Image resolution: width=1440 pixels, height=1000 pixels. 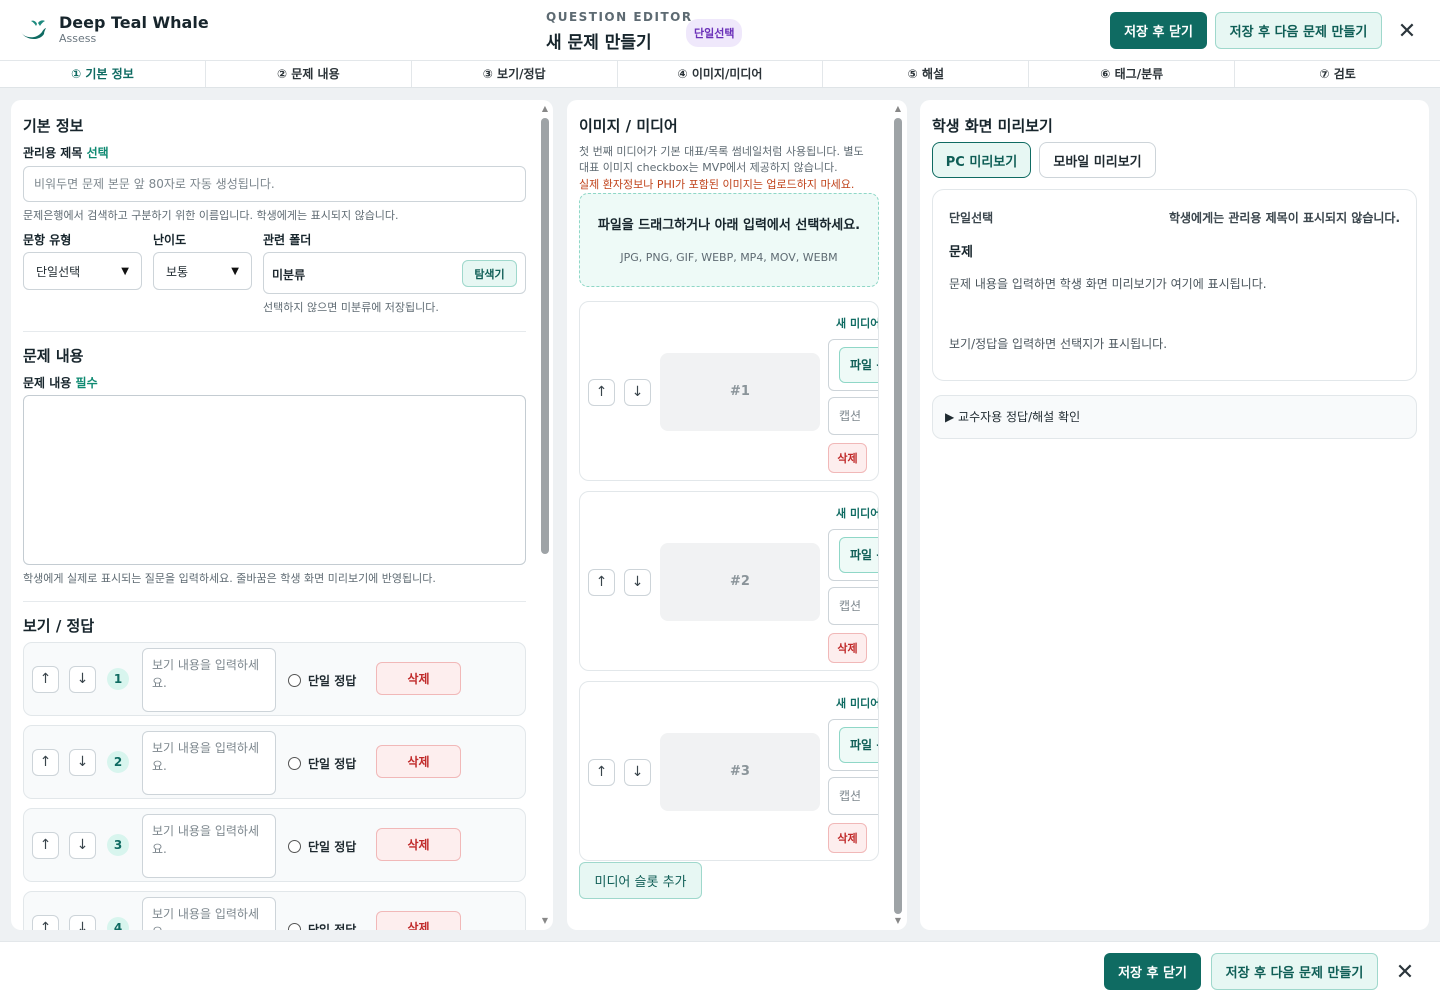 What do you see at coordinates (640, 880) in the screenshot?
I see `add-media-slot-button: 미디어 슬롯 추가` at bounding box center [640, 880].